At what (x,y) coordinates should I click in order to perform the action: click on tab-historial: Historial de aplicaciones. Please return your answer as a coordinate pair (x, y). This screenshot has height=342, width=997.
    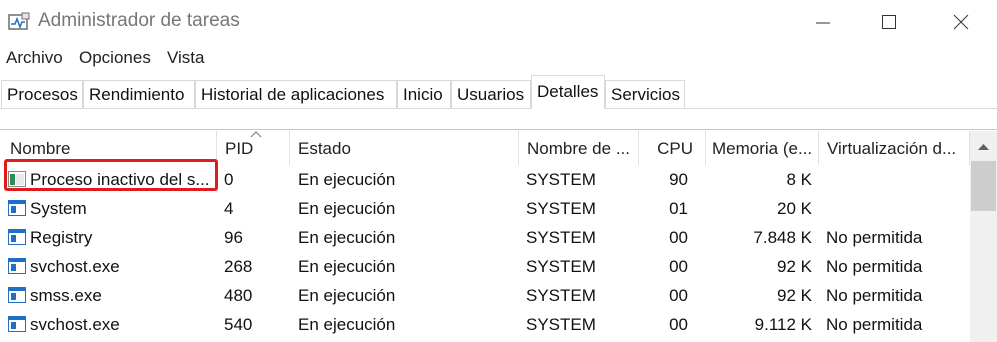
    Looking at the image, I should click on (296, 94).